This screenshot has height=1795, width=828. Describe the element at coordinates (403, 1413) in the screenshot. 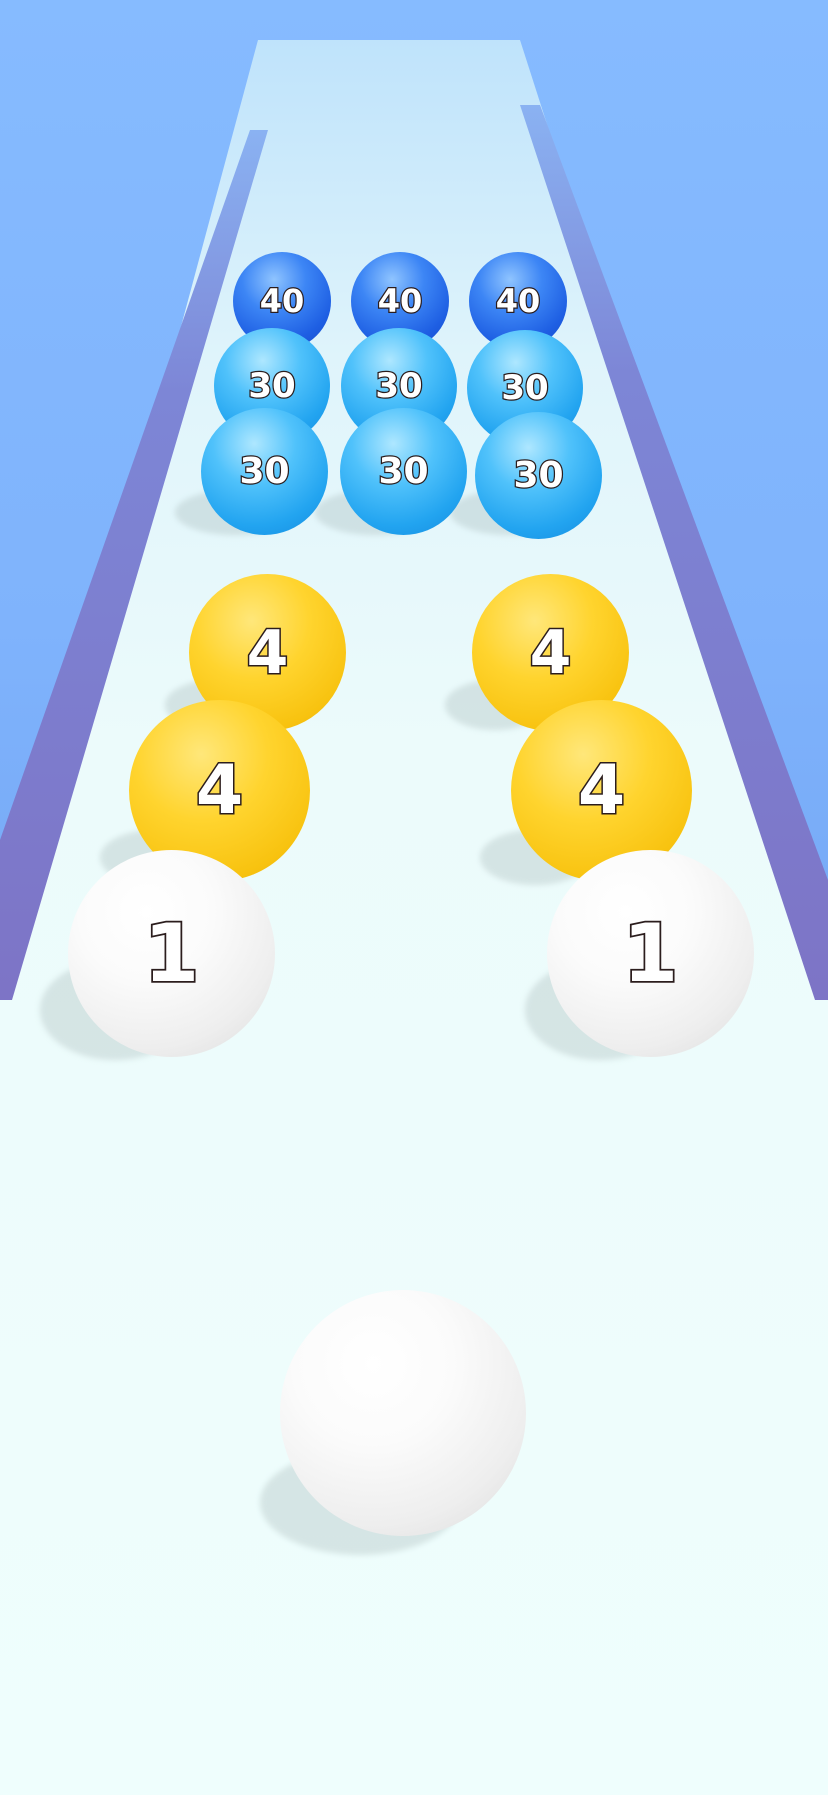

I see `player-ball` at that location.